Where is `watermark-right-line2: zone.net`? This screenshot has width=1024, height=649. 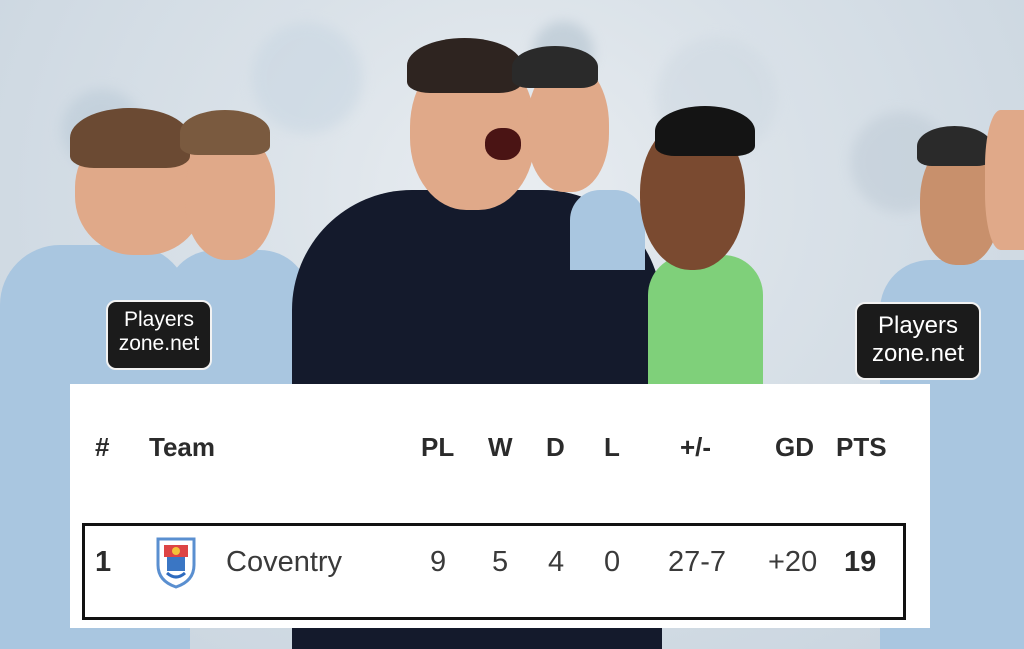
watermark-right-line2: zone.net is located at coordinates (918, 353).